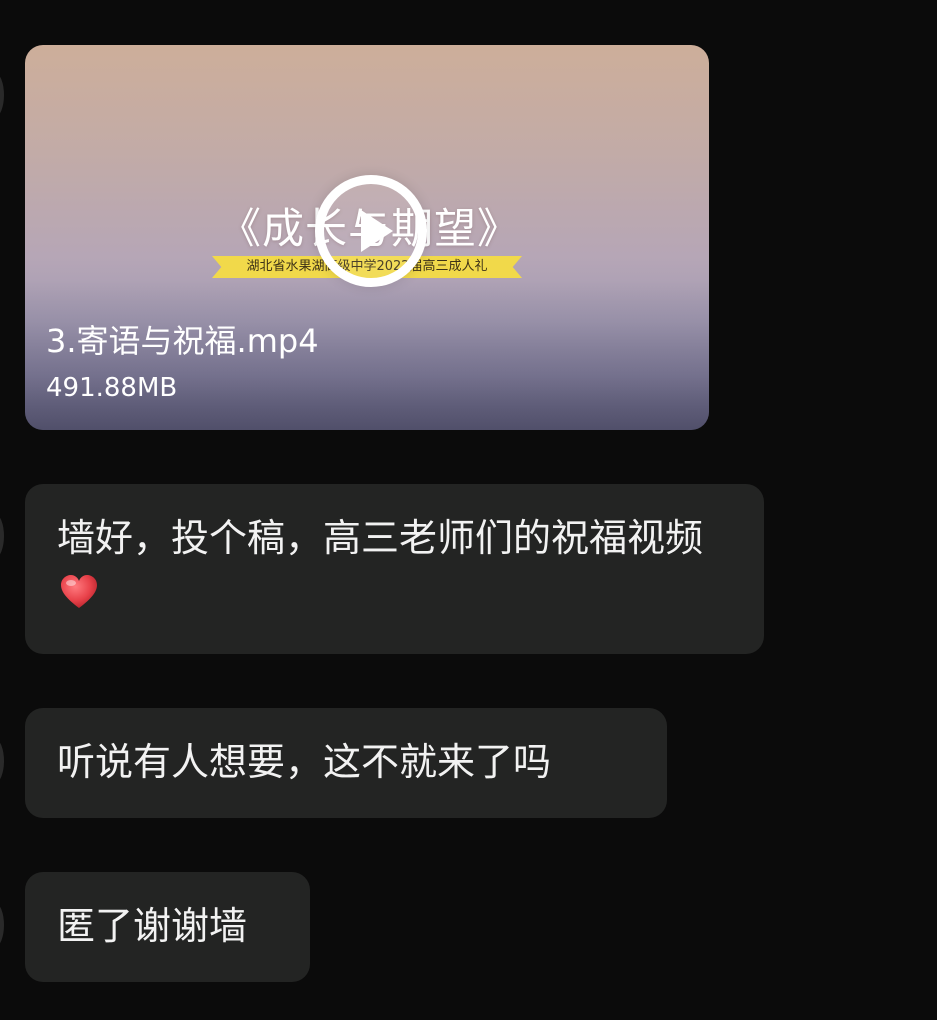  I want to click on play-icon, so click(377, 231).